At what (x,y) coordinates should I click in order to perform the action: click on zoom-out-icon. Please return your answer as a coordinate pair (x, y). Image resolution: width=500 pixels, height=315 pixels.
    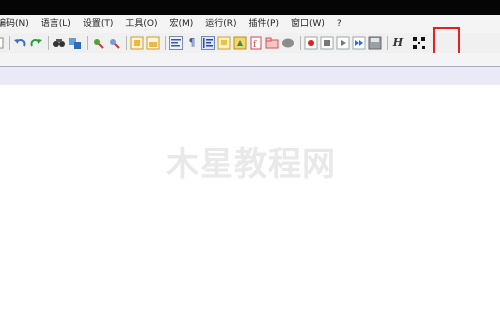
    Looking at the image, I should click on (114, 43).